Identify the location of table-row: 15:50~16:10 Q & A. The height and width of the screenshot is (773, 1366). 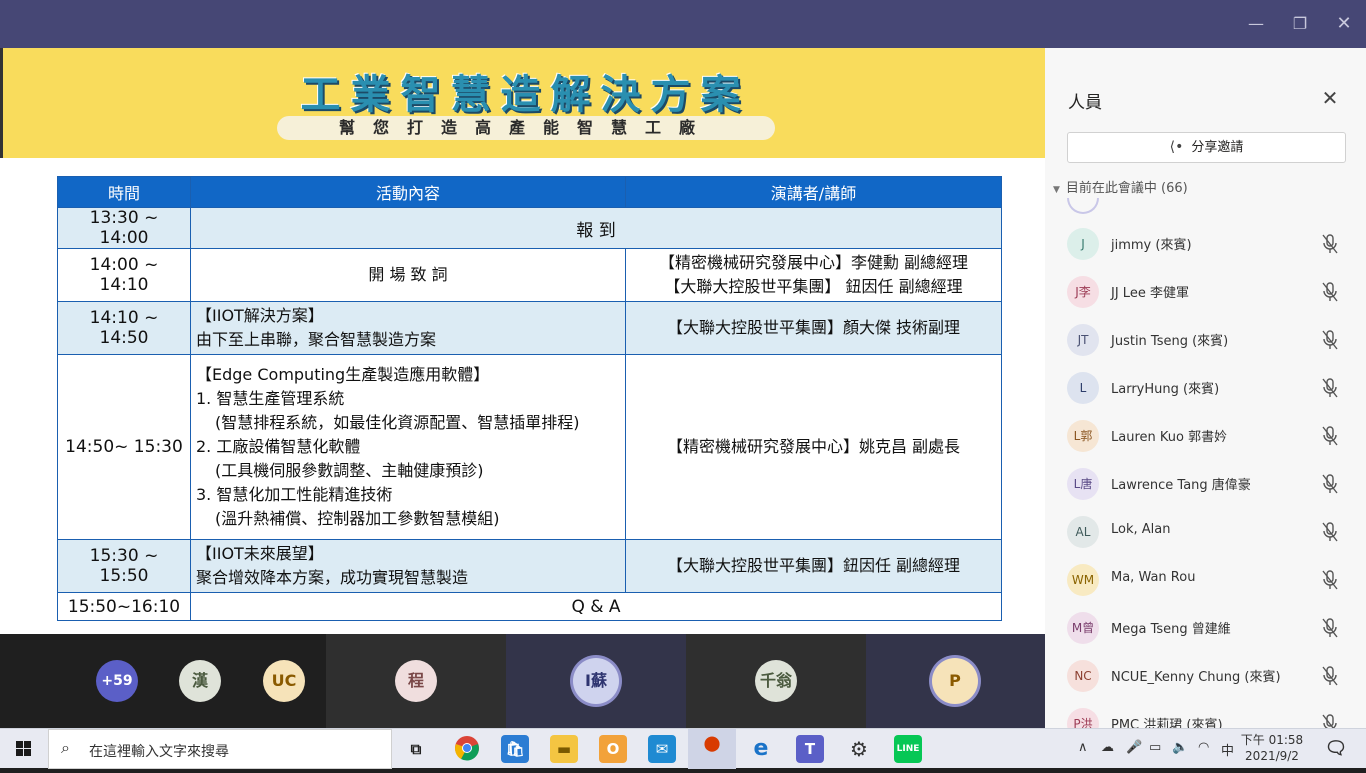
(529, 606).